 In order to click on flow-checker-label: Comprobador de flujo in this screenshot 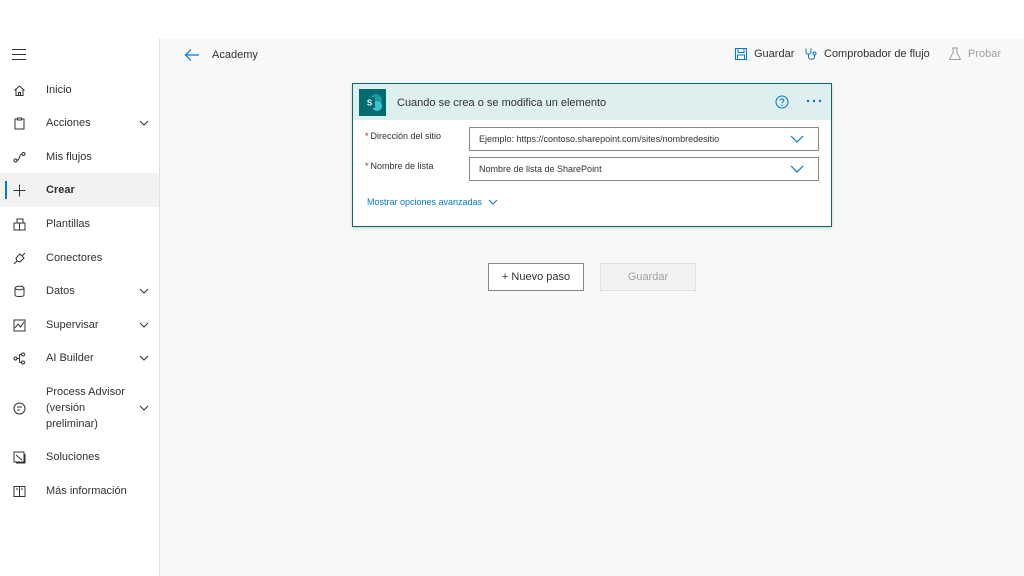, I will do `click(877, 54)`.